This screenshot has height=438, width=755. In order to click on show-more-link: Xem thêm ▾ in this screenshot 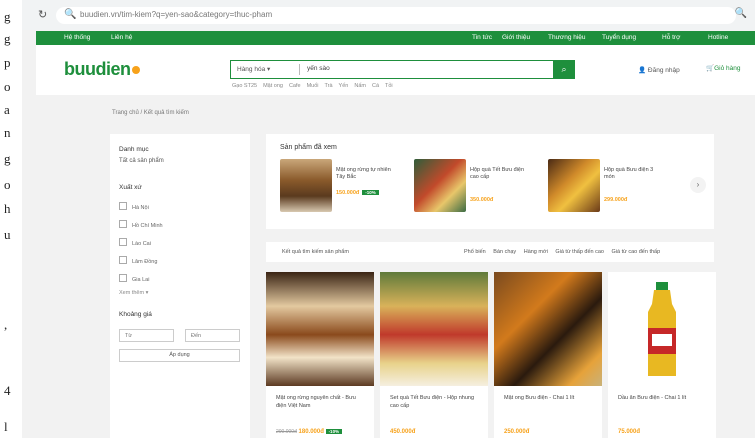, I will do `click(133, 293)`.